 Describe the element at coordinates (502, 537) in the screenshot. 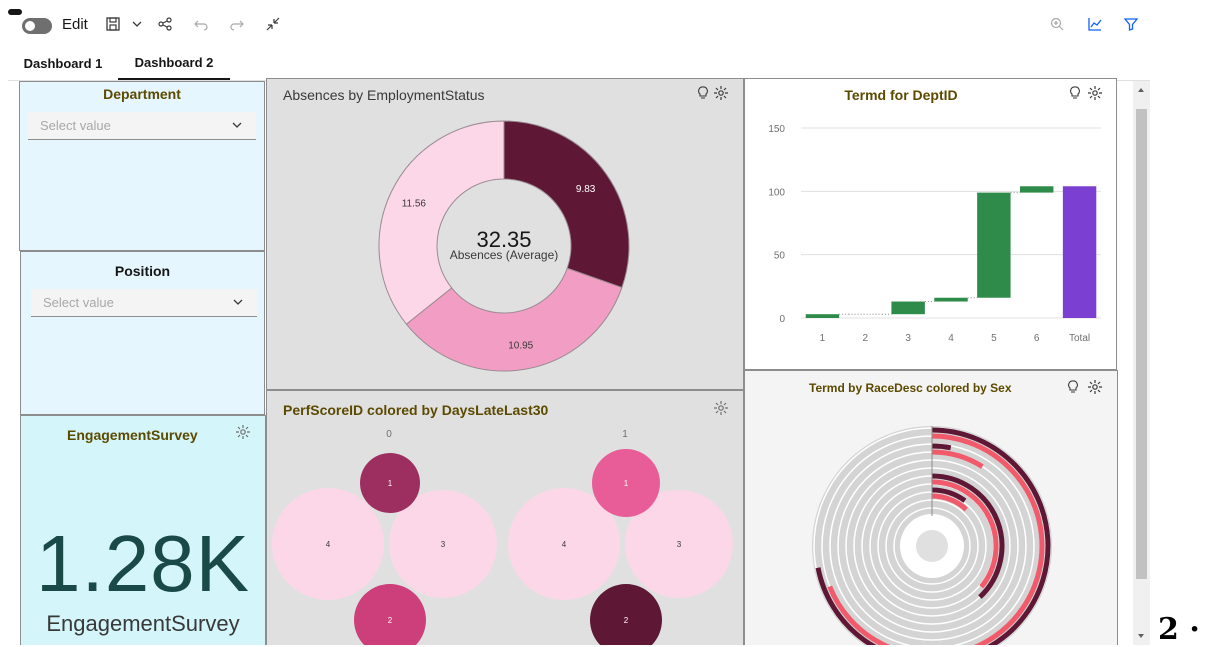

I see `perf-bubble-chart: 0 4 3 1 2 1 4 3 1 2` at that location.